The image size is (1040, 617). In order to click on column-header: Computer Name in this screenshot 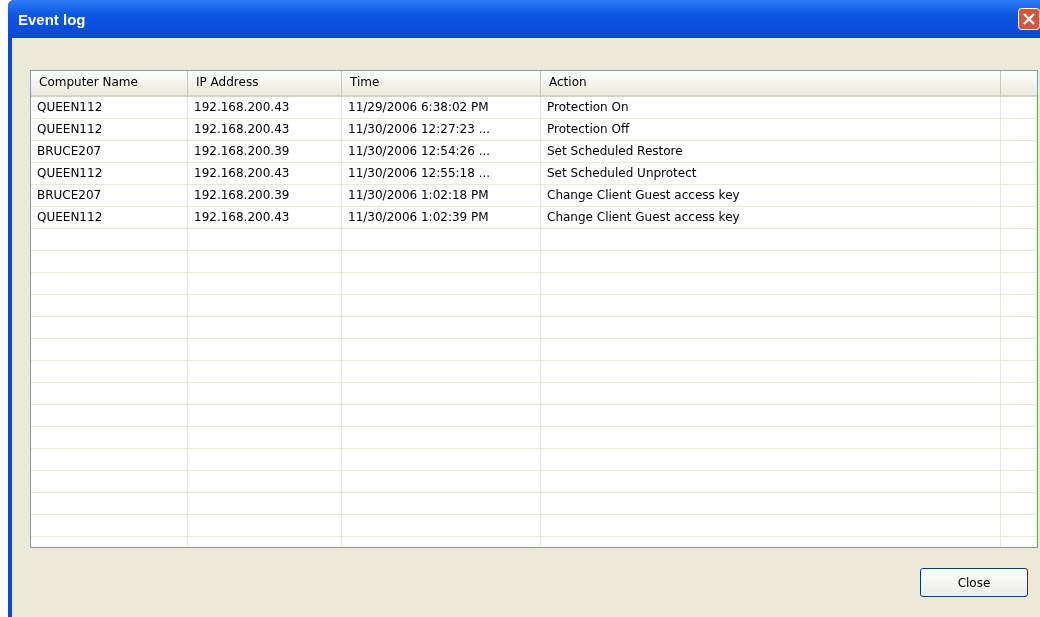, I will do `click(109, 83)`.